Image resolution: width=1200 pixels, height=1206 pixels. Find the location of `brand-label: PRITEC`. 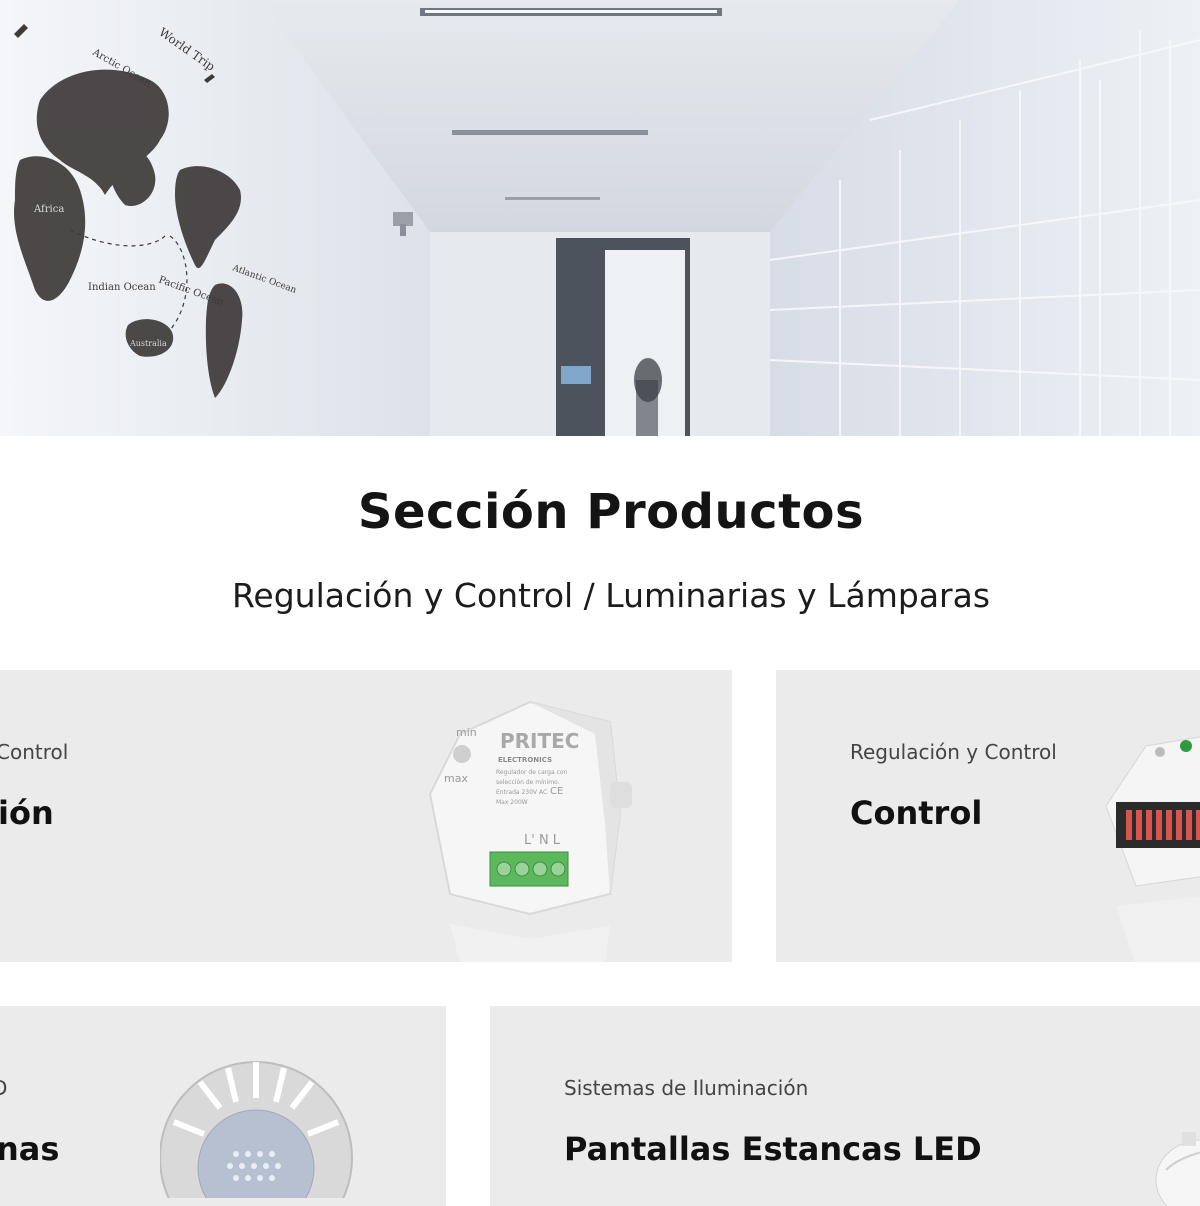

brand-label: PRITEC is located at coordinates (539, 741).